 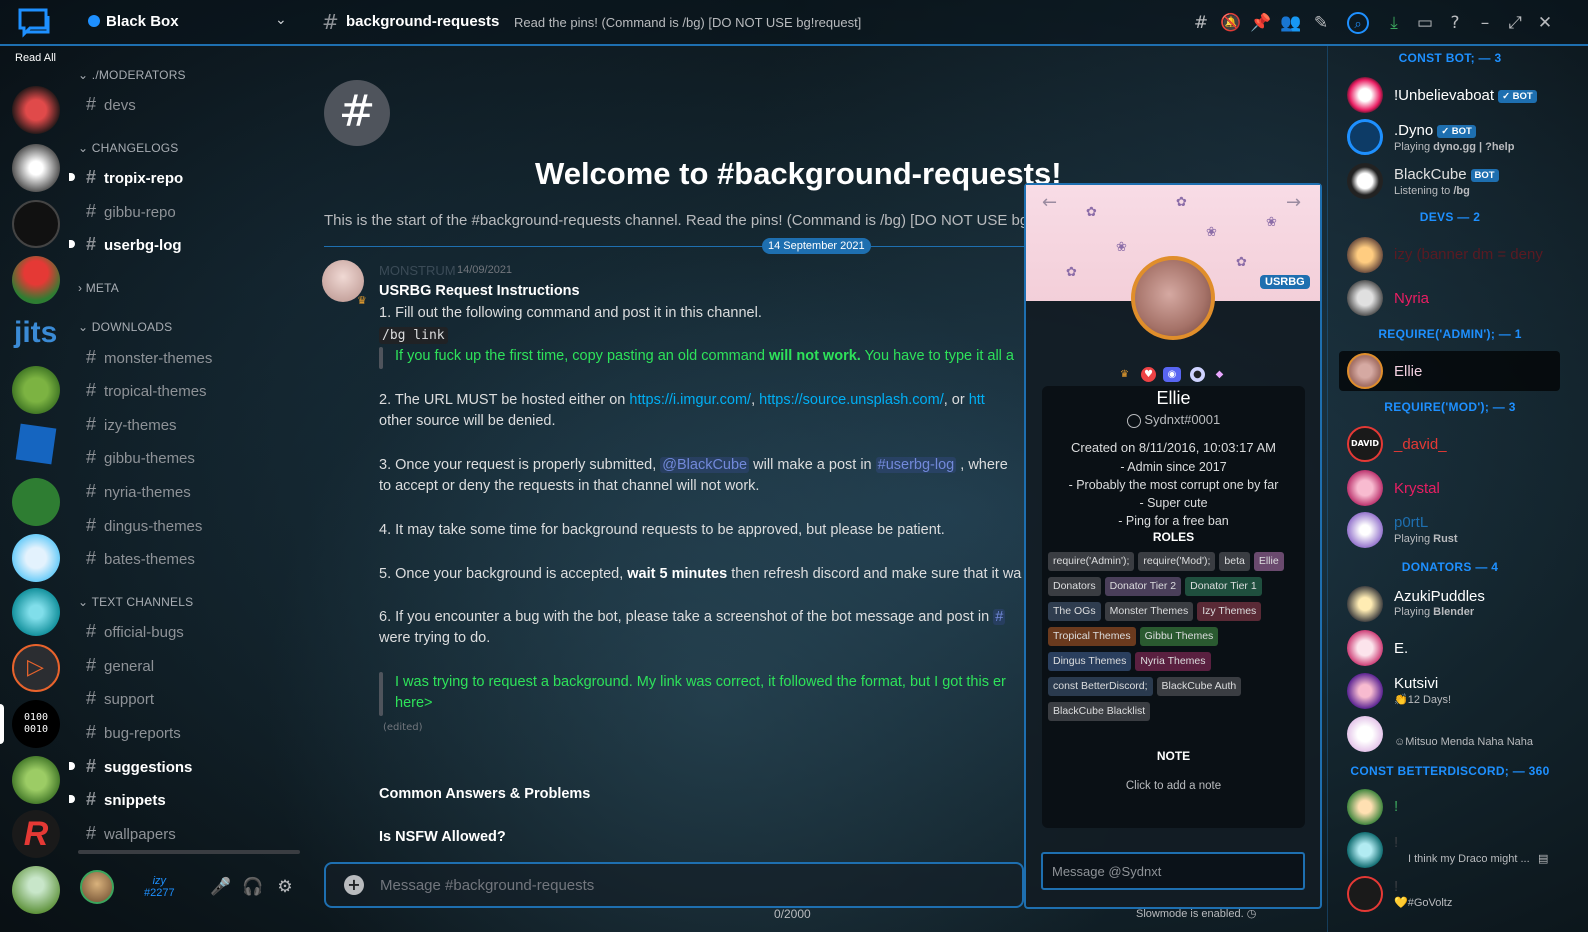 What do you see at coordinates (1435, 130) in the screenshot?
I see `member-name: .Dyno ✓ BOT` at bounding box center [1435, 130].